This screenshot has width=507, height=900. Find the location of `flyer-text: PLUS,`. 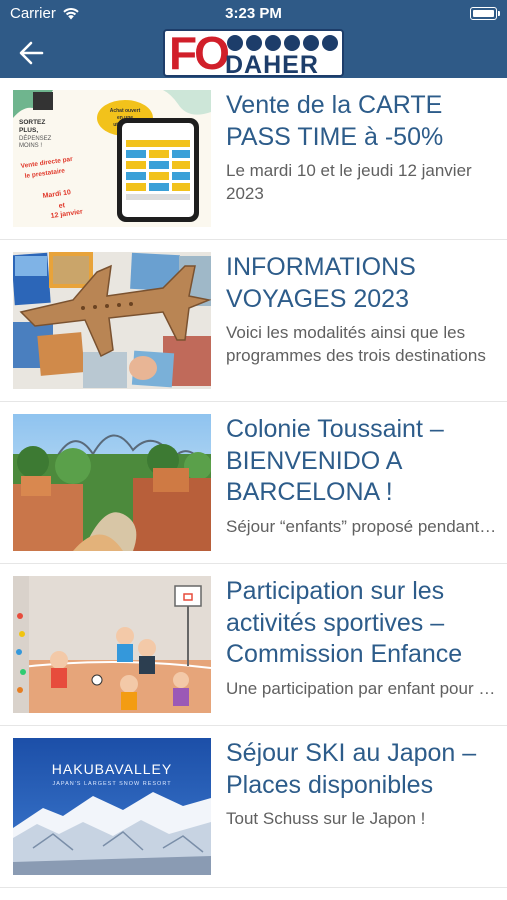

flyer-text: PLUS, is located at coordinates (28, 130).